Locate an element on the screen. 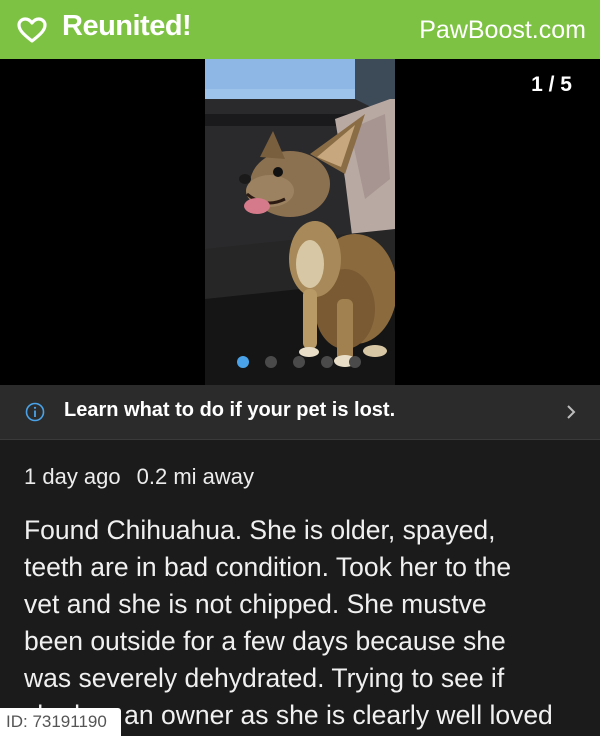 This screenshot has height=736, width=600. chevron-right-icon is located at coordinates (571, 412).